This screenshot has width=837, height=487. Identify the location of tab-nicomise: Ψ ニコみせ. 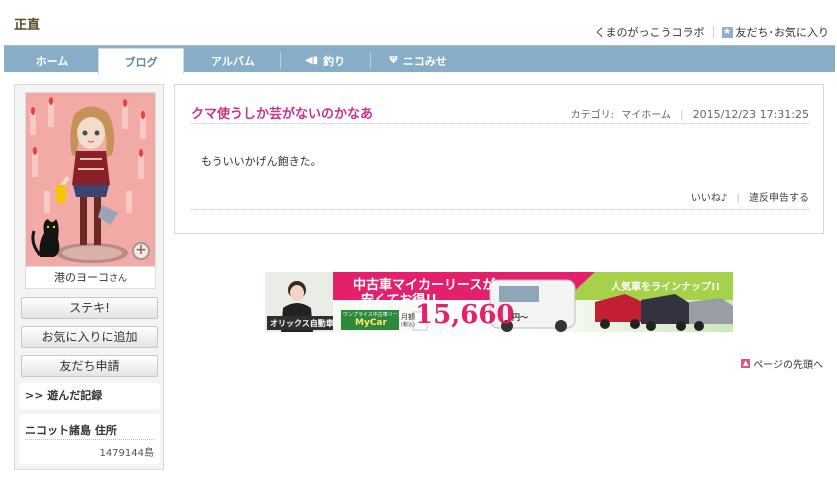
(418, 60).